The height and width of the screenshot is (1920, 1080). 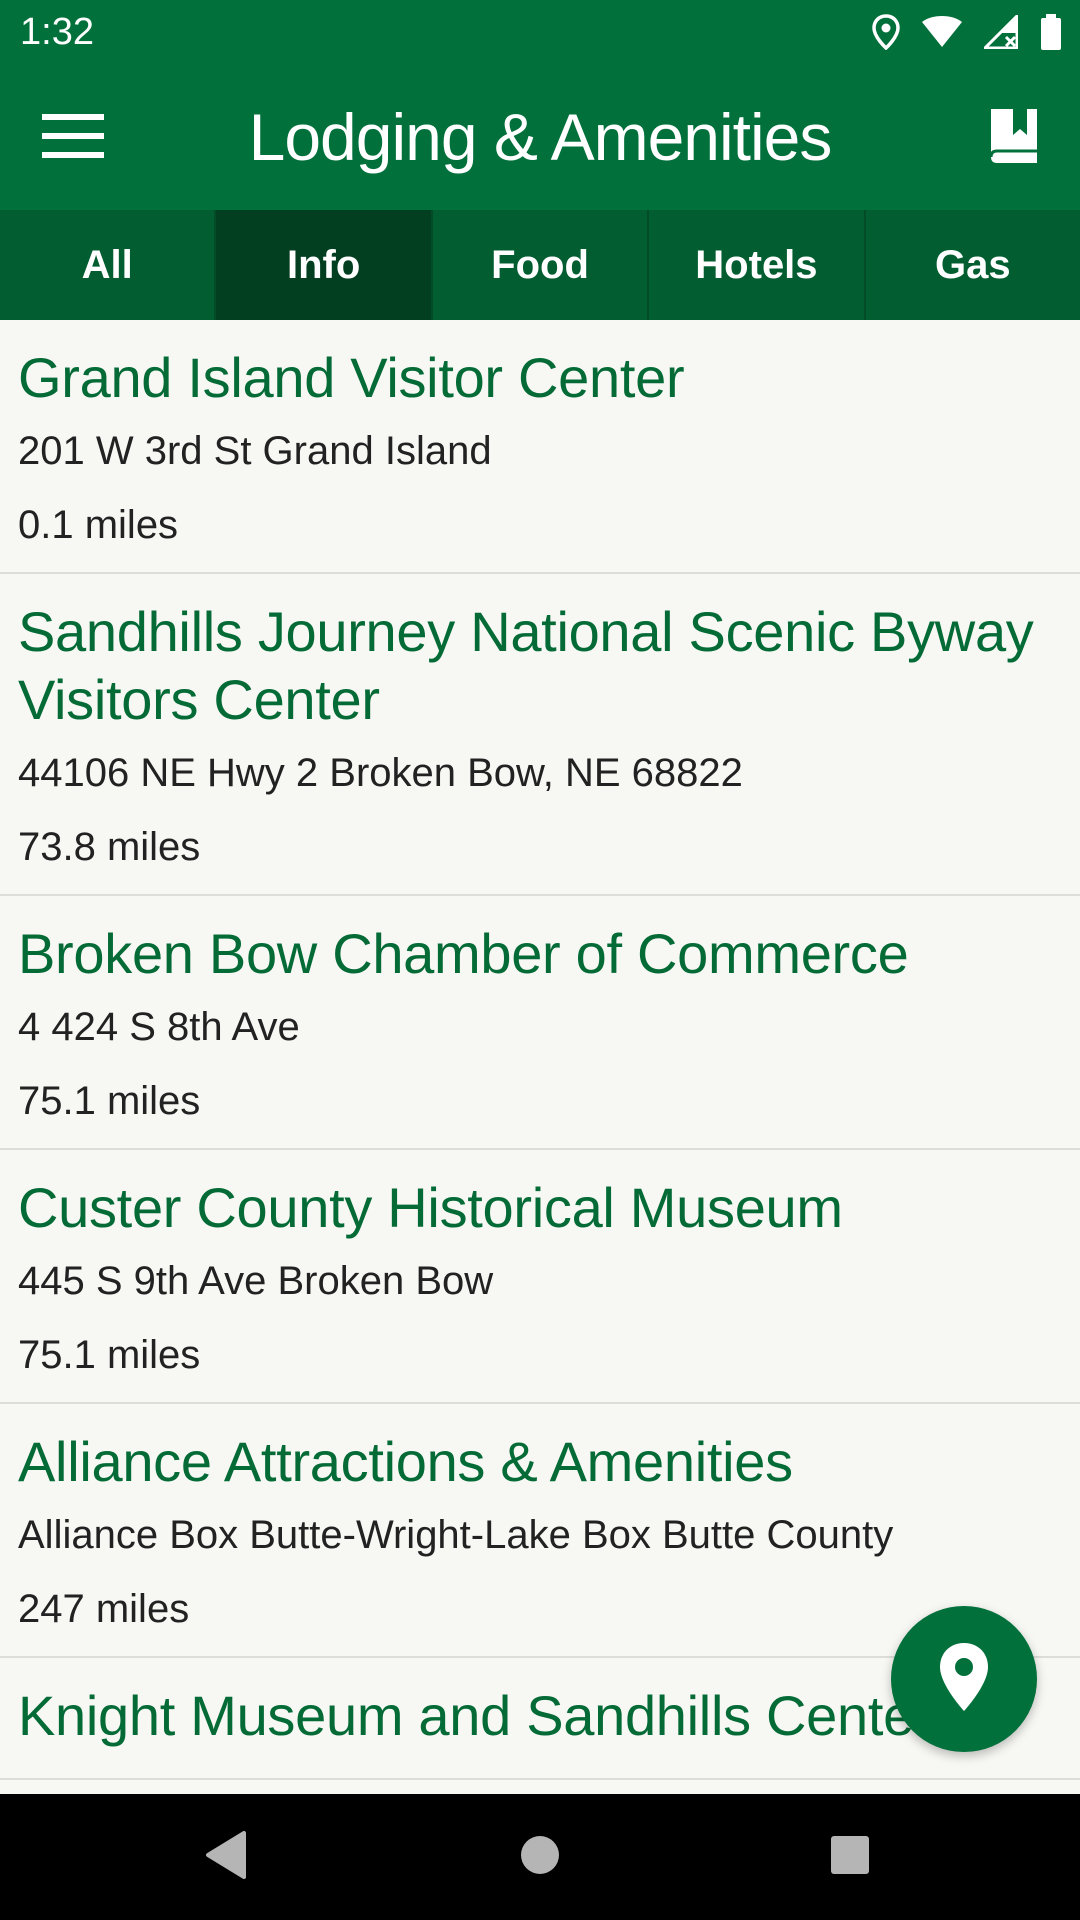 I want to click on nav-home-button, so click(x=540, y=1857).